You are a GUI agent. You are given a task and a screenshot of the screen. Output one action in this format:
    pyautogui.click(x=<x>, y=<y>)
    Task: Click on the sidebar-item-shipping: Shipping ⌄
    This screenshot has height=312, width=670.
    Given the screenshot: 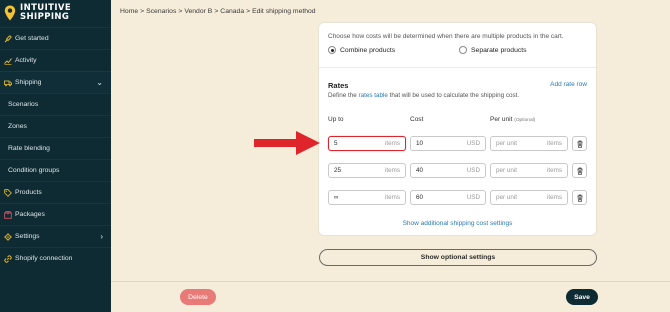 What is the action you would take?
    pyautogui.click(x=55, y=82)
    